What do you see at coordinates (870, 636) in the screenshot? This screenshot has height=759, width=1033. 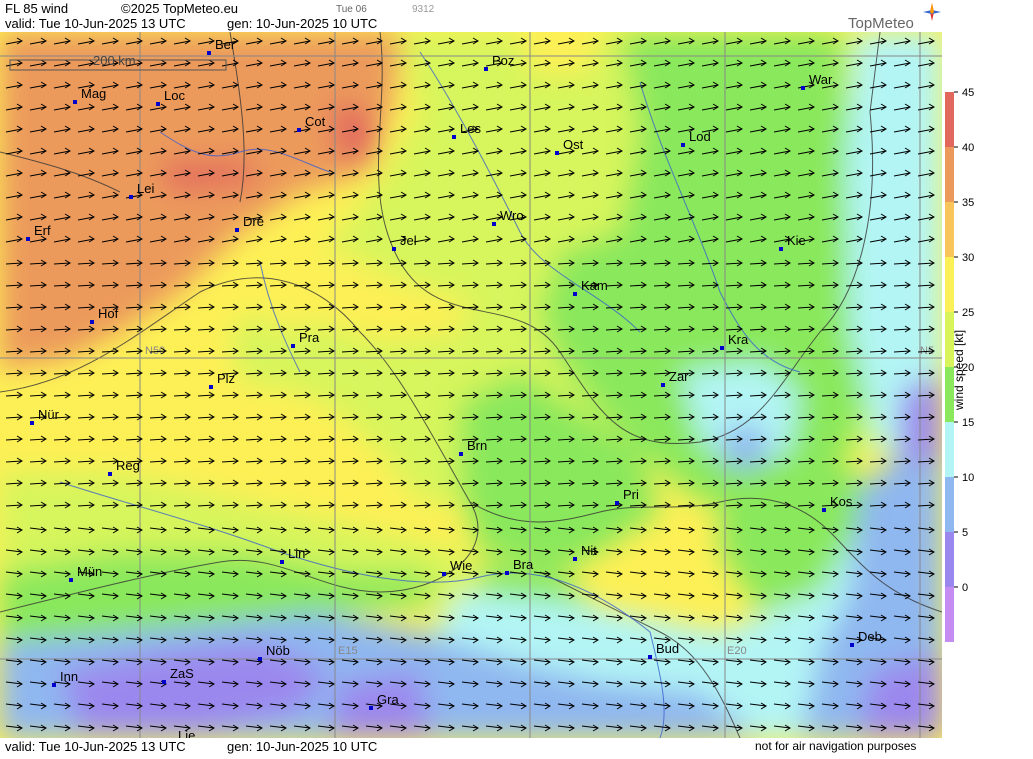 I see `city-label: Deb` at bounding box center [870, 636].